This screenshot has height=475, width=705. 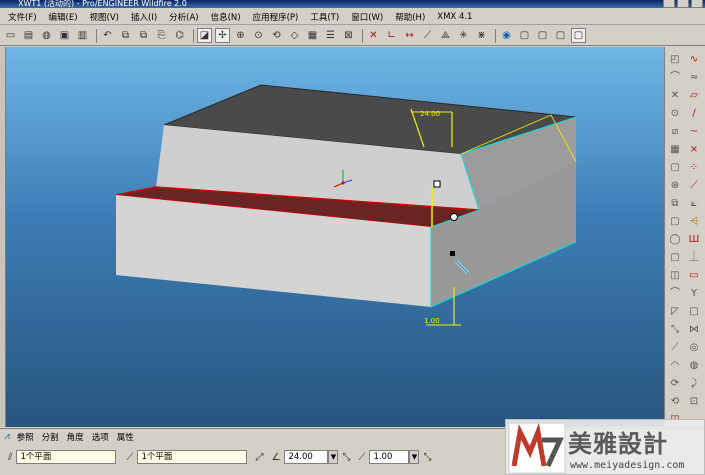 What do you see at coordinates (694, 132) in the screenshot?
I see `spline-tool-icon: ∼` at bounding box center [694, 132].